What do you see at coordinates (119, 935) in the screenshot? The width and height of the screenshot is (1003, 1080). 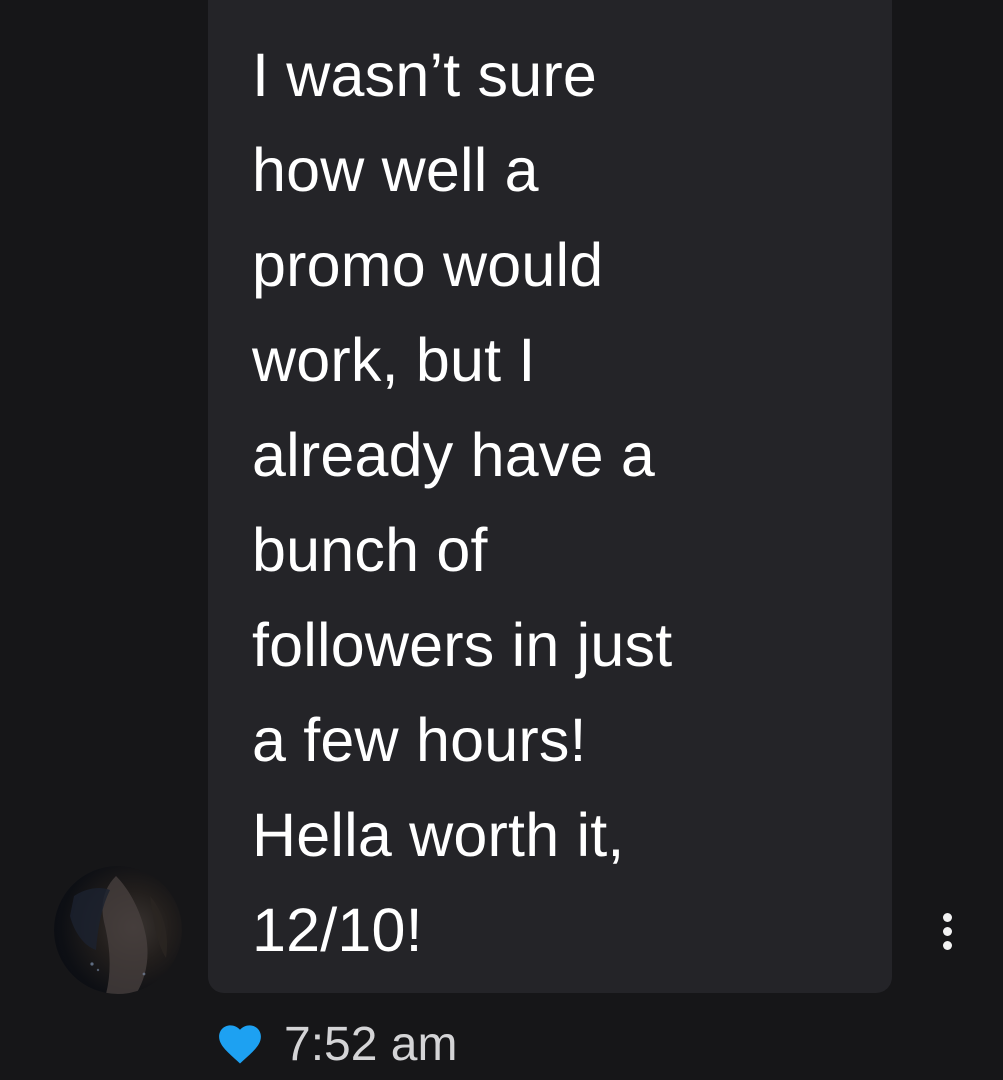 I see `avatar-image` at bounding box center [119, 935].